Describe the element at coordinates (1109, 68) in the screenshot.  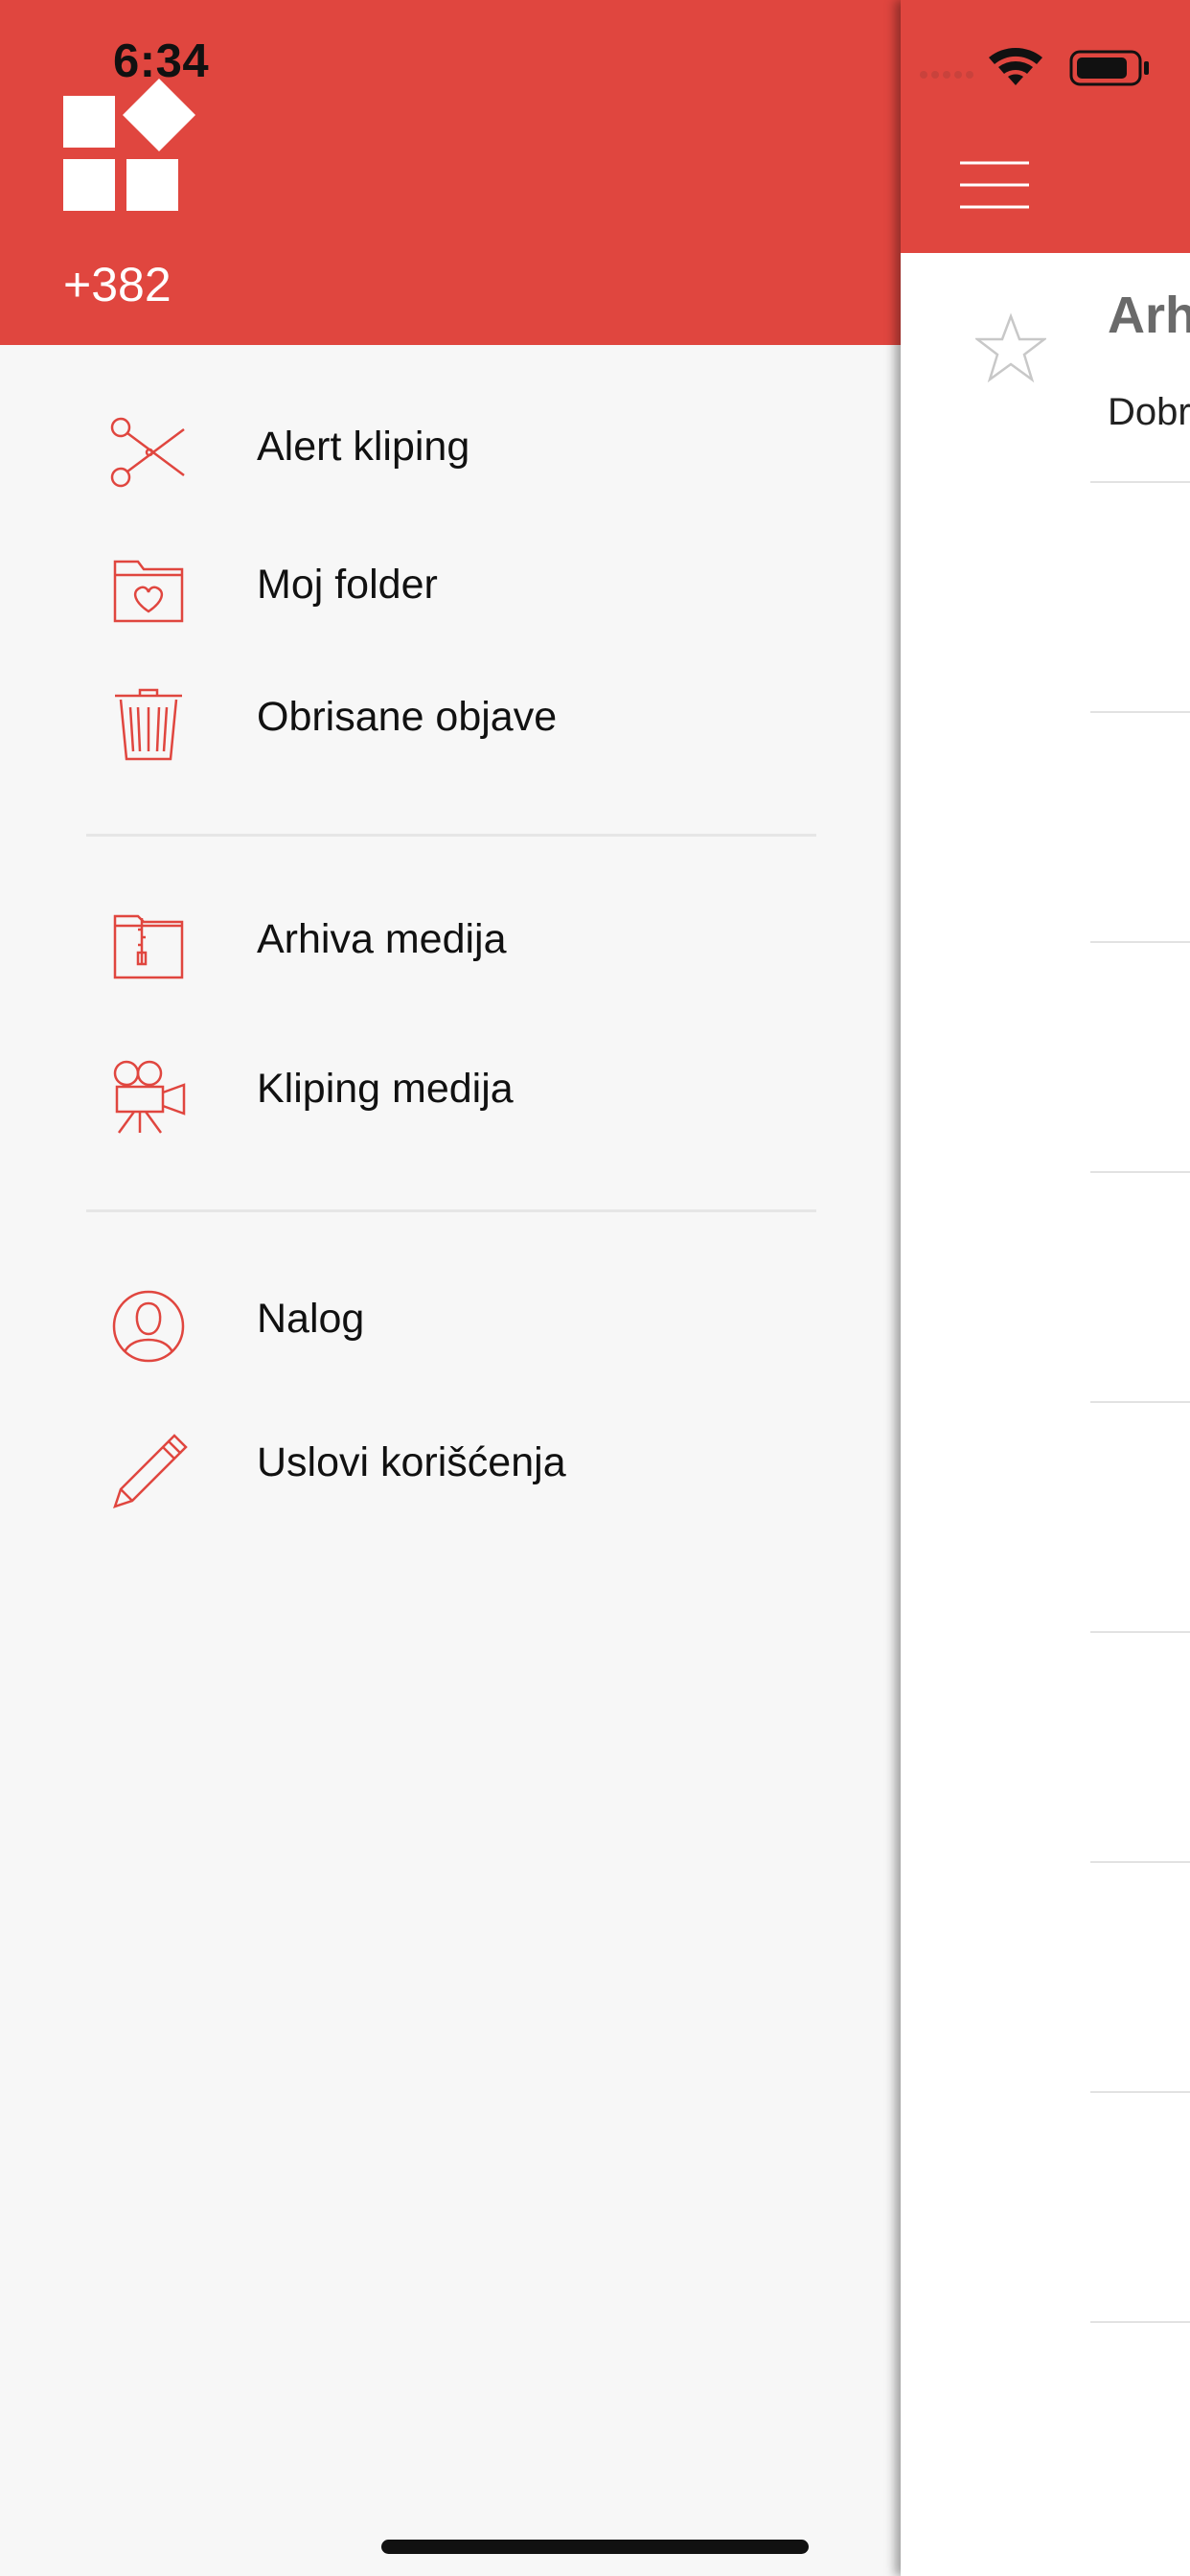
I see `battery-icon` at that location.